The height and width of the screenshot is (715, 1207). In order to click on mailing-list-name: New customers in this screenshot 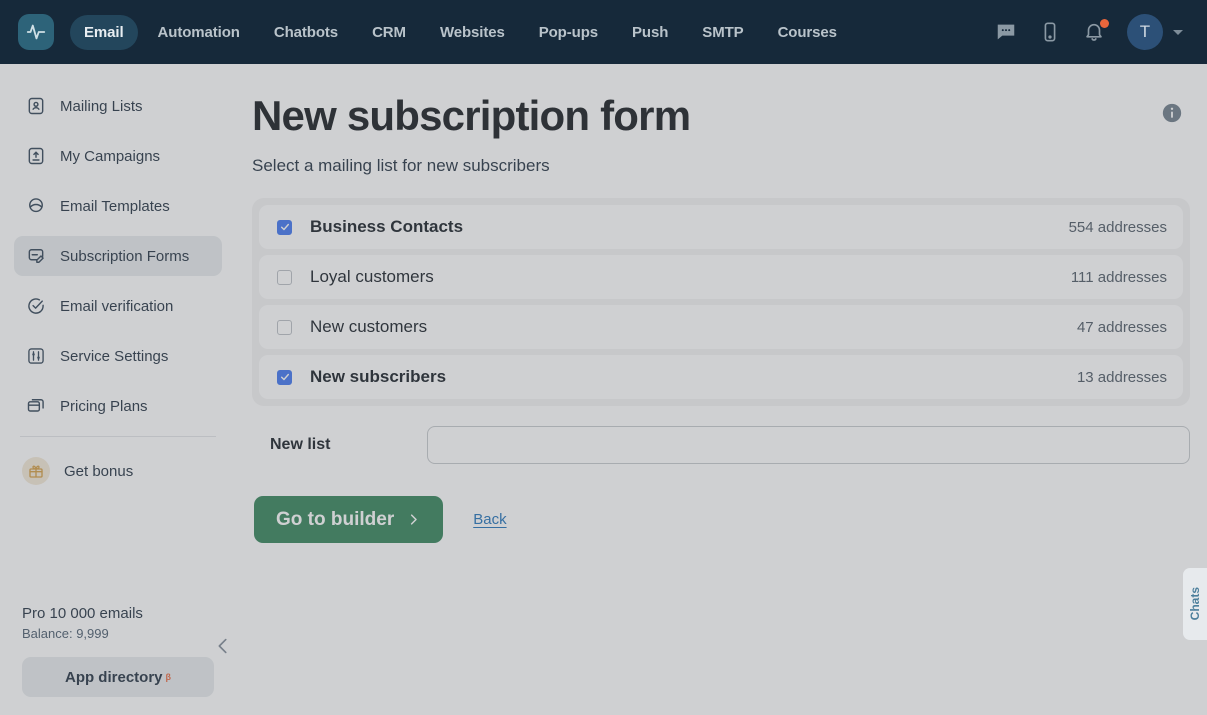, I will do `click(369, 327)`.